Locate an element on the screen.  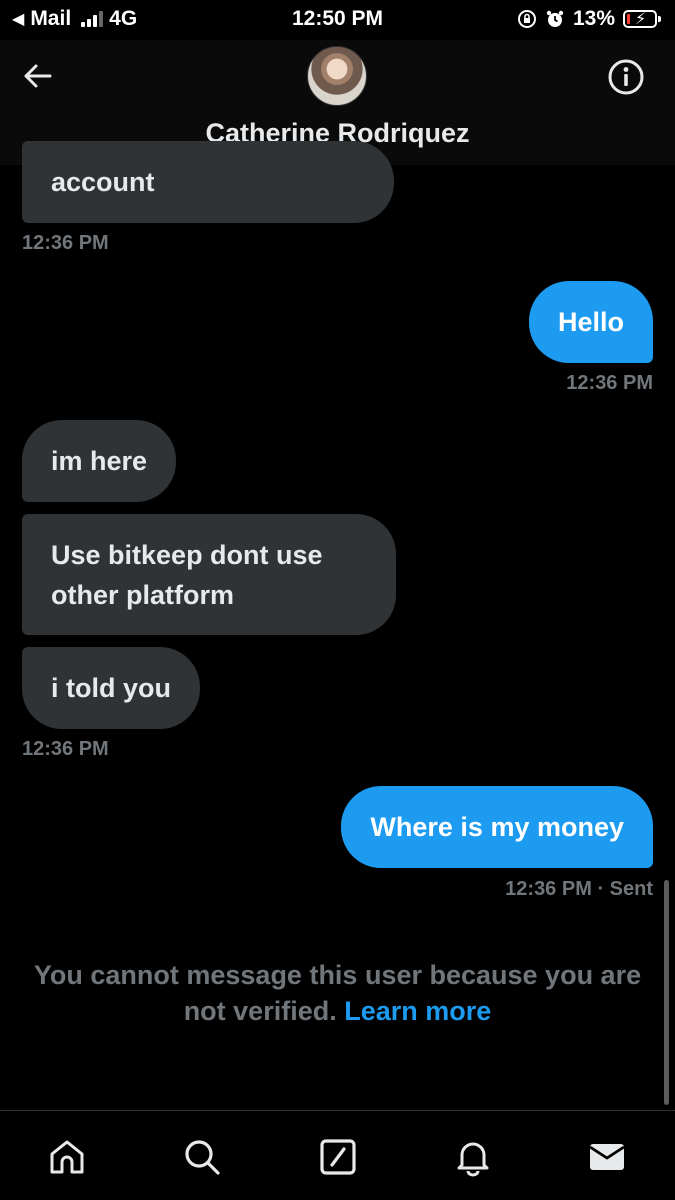
search-icon is located at coordinates (202, 1157).